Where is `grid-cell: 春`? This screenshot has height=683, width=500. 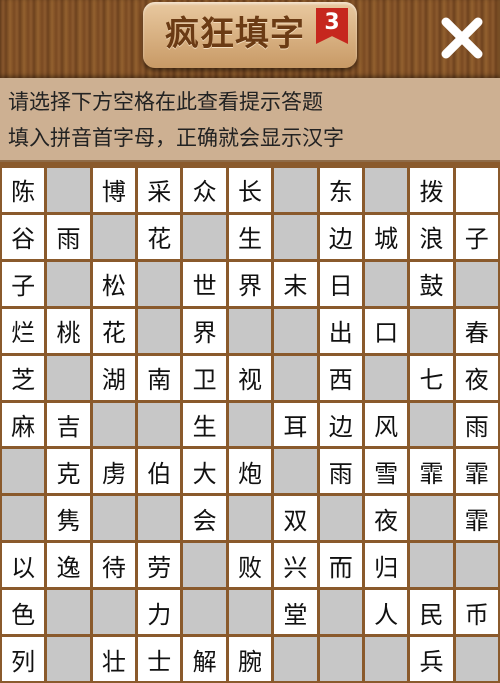
grid-cell: 春 is located at coordinates (476, 330).